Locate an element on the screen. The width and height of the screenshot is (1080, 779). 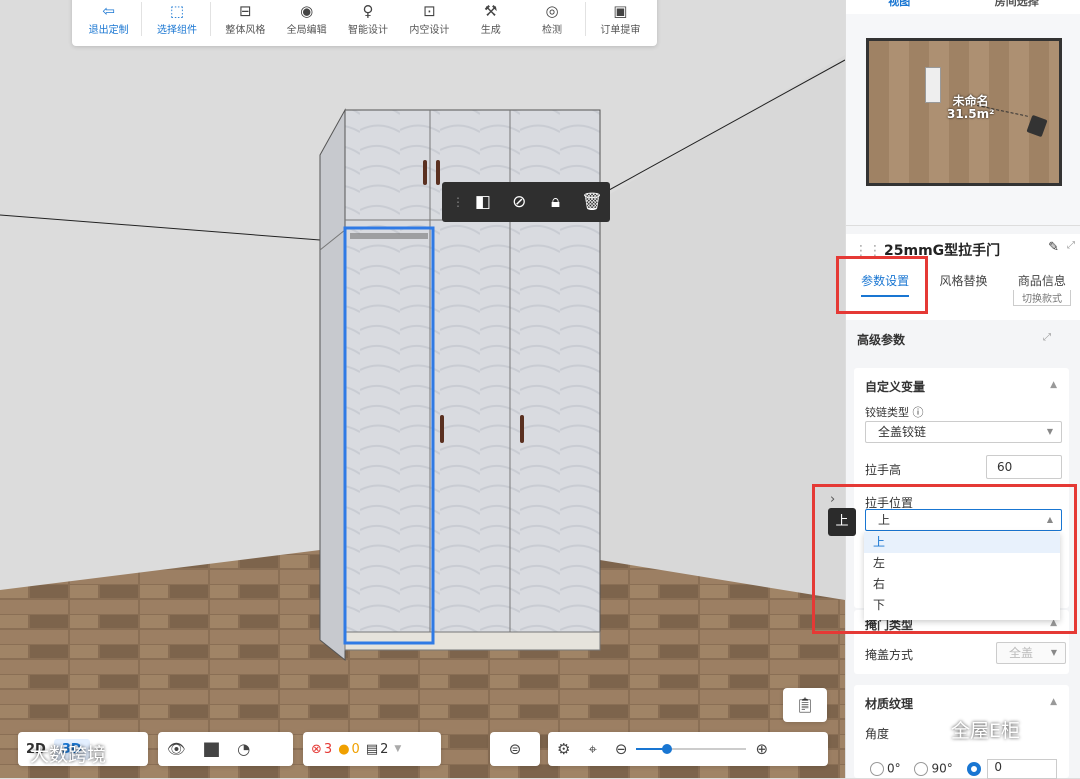
edit-icon: ✎ is located at coordinates (1053, 247).